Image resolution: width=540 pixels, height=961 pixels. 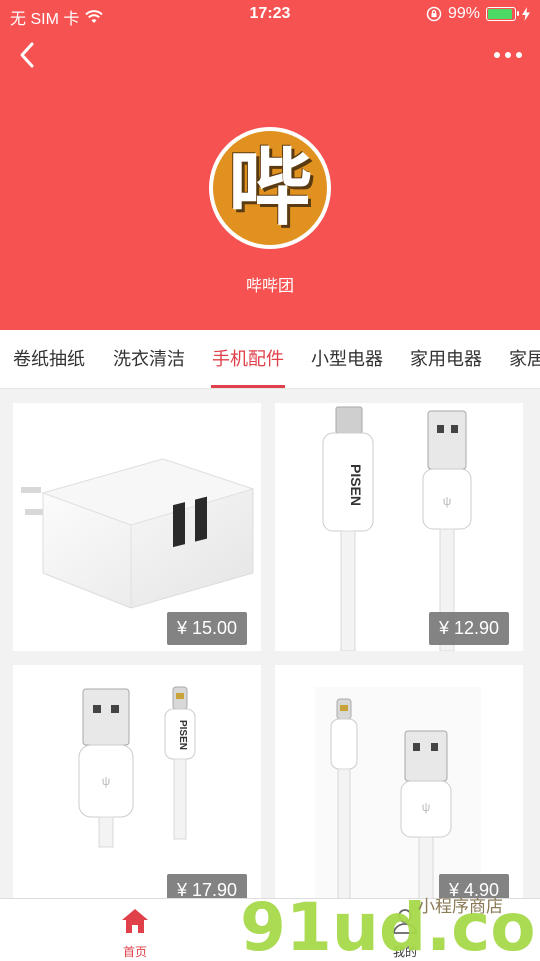 I want to click on back-button, so click(x=29, y=55).